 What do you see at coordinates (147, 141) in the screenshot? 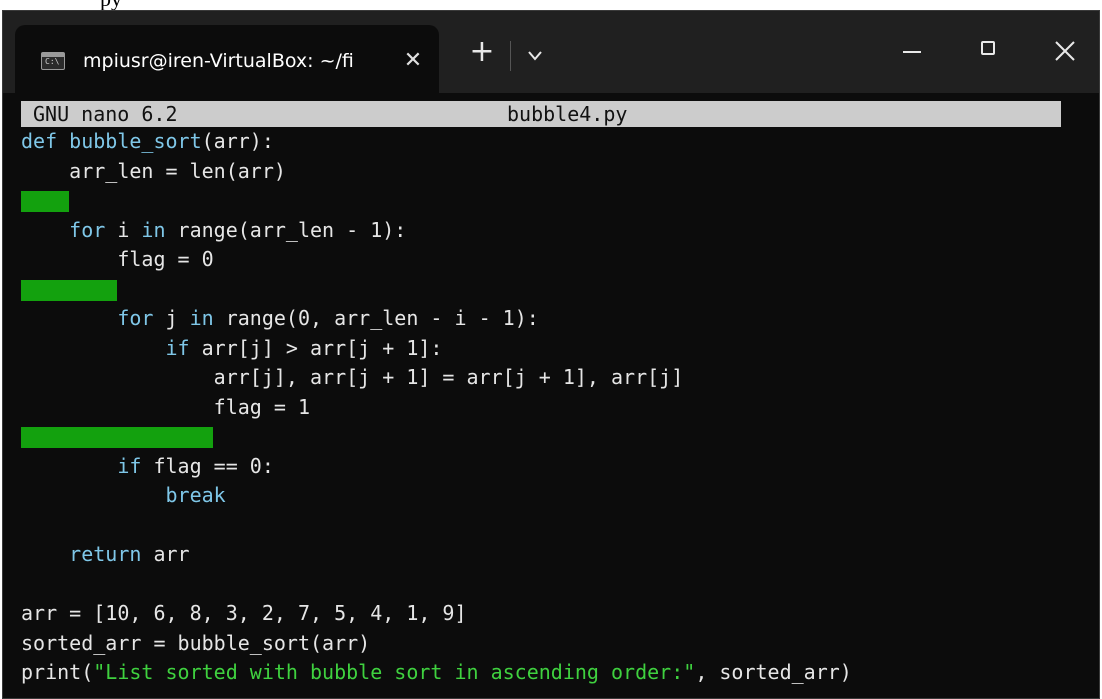
I see `code-line: def bubble_sort(arr):` at bounding box center [147, 141].